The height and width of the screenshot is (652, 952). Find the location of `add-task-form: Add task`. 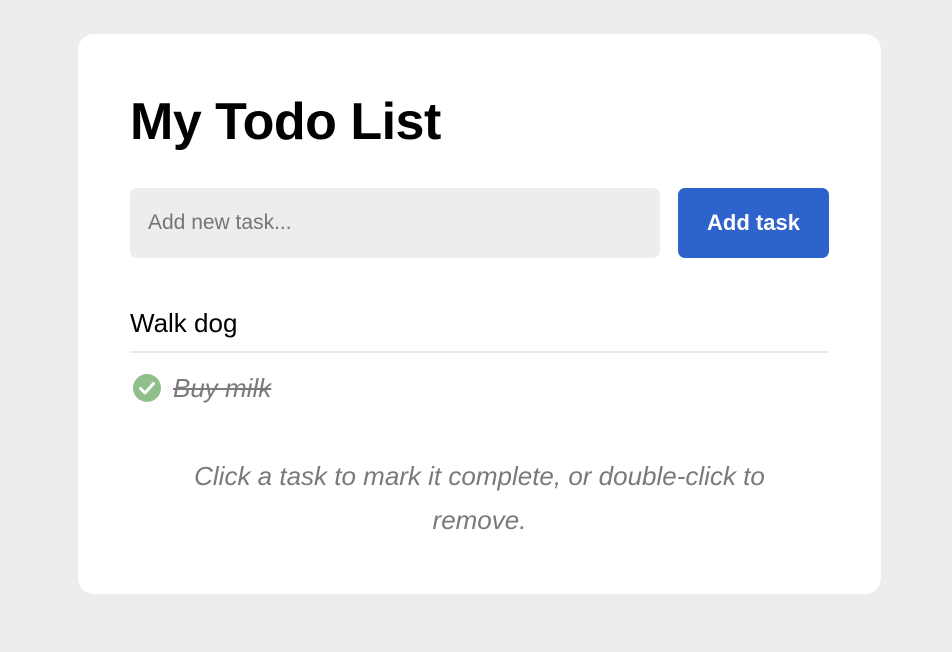

add-task-form: Add task is located at coordinates (479, 223).